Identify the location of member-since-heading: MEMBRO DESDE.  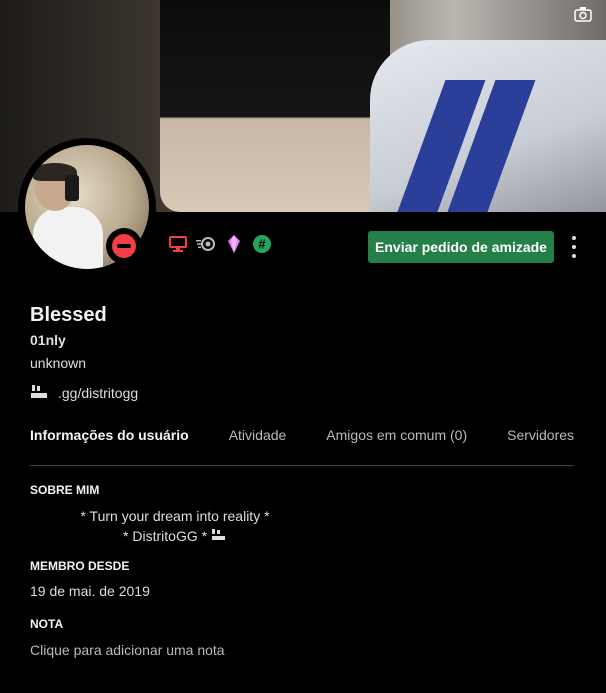
(80, 566).